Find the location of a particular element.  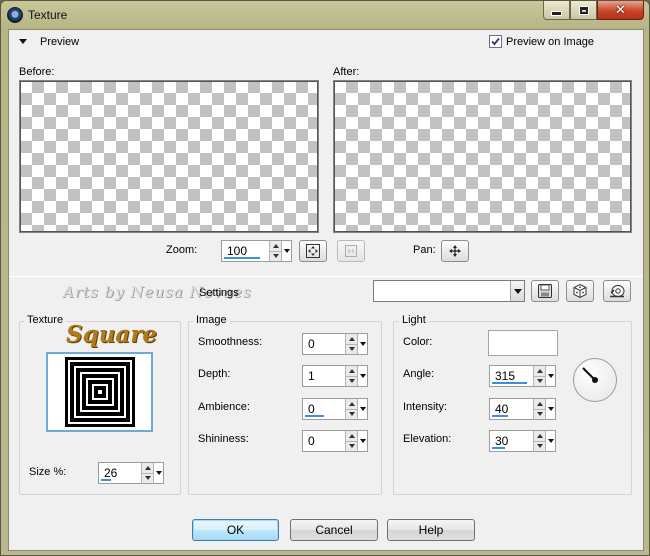

randomize-button is located at coordinates (580, 291).